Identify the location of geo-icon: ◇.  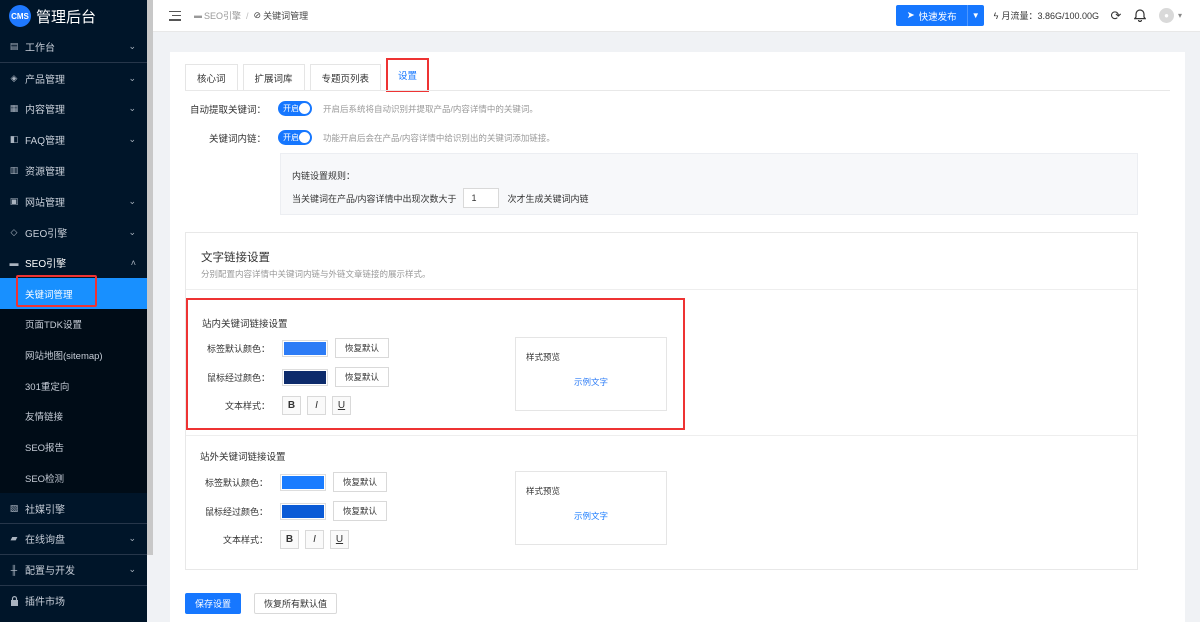
(14, 231).